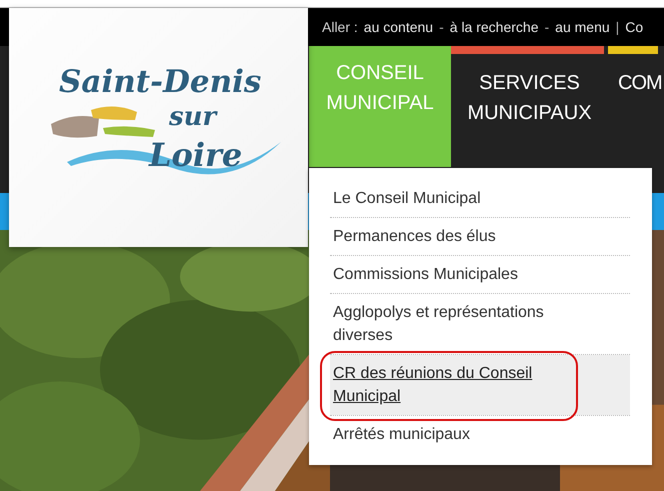 Image resolution: width=664 pixels, height=491 pixels. I want to click on logo-text: Loire, so click(195, 155).